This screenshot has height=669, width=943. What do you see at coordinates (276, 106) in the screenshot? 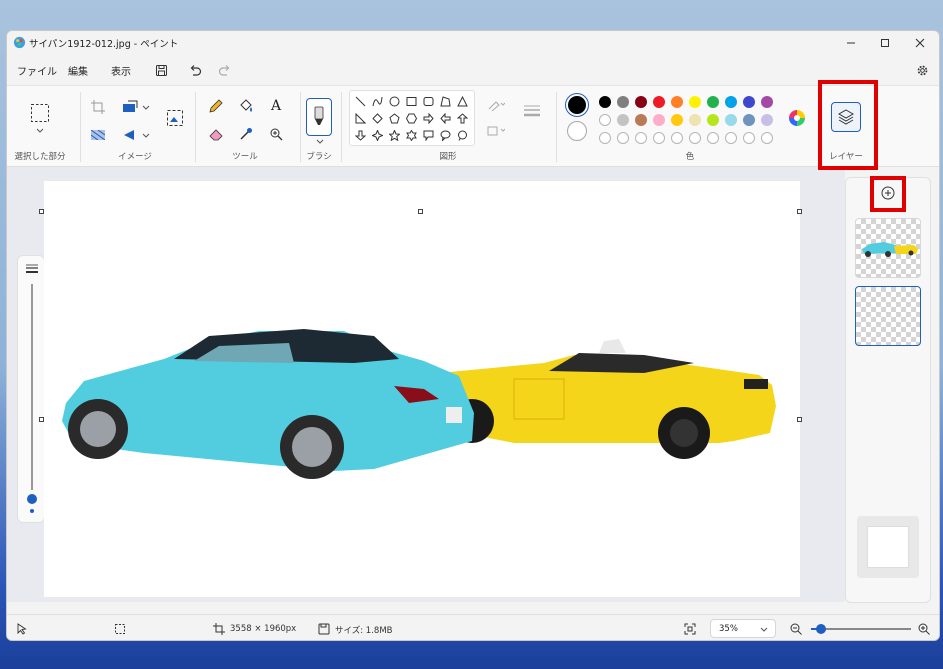
I see `text-button: A` at bounding box center [276, 106].